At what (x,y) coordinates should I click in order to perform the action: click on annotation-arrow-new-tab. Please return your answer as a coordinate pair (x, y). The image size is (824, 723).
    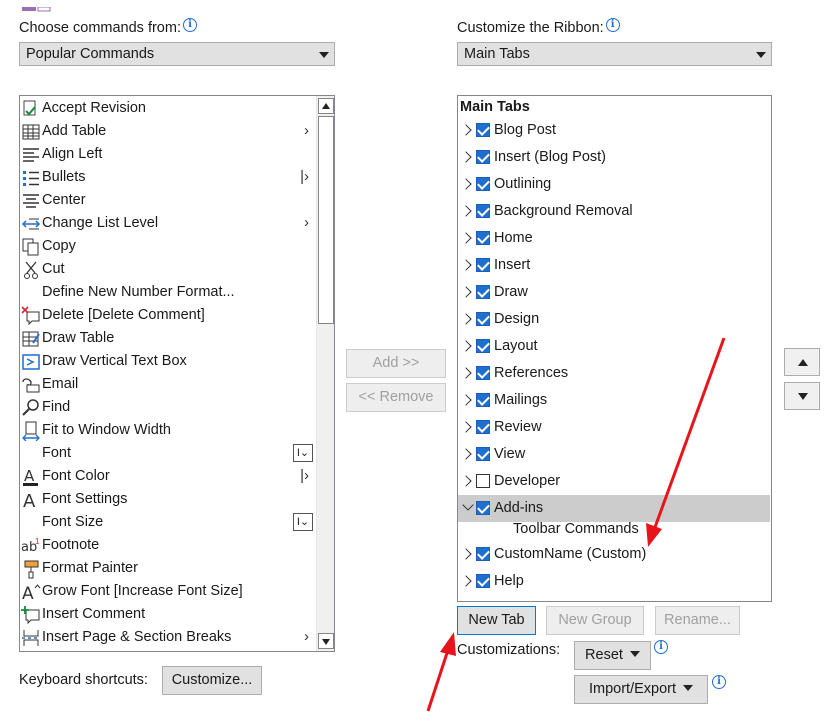
    Looking at the image, I should click on (438, 680).